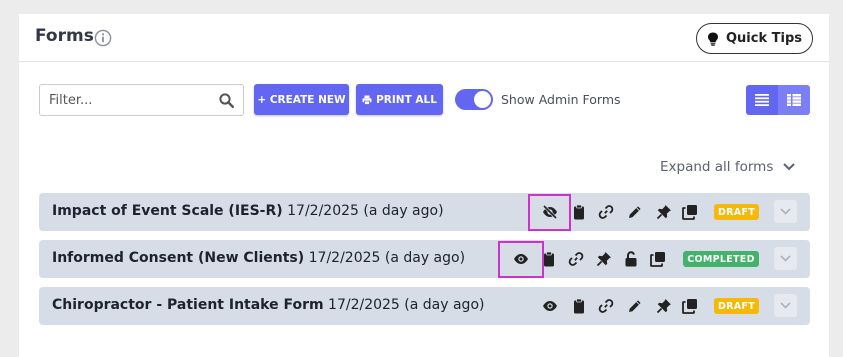 This screenshot has width=843, height=357. Describe the element at coordinates (763, 38) in the screenshot. I see `quick-tips-label: Quick Tips` at that location.